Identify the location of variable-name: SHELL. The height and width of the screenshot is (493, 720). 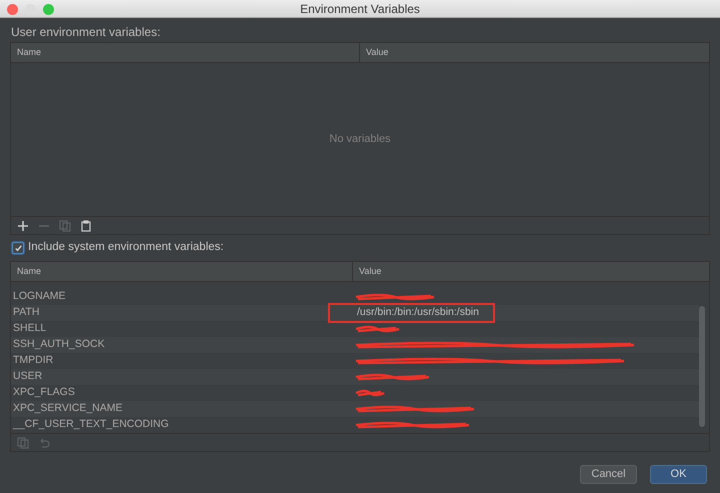
(29, 328).